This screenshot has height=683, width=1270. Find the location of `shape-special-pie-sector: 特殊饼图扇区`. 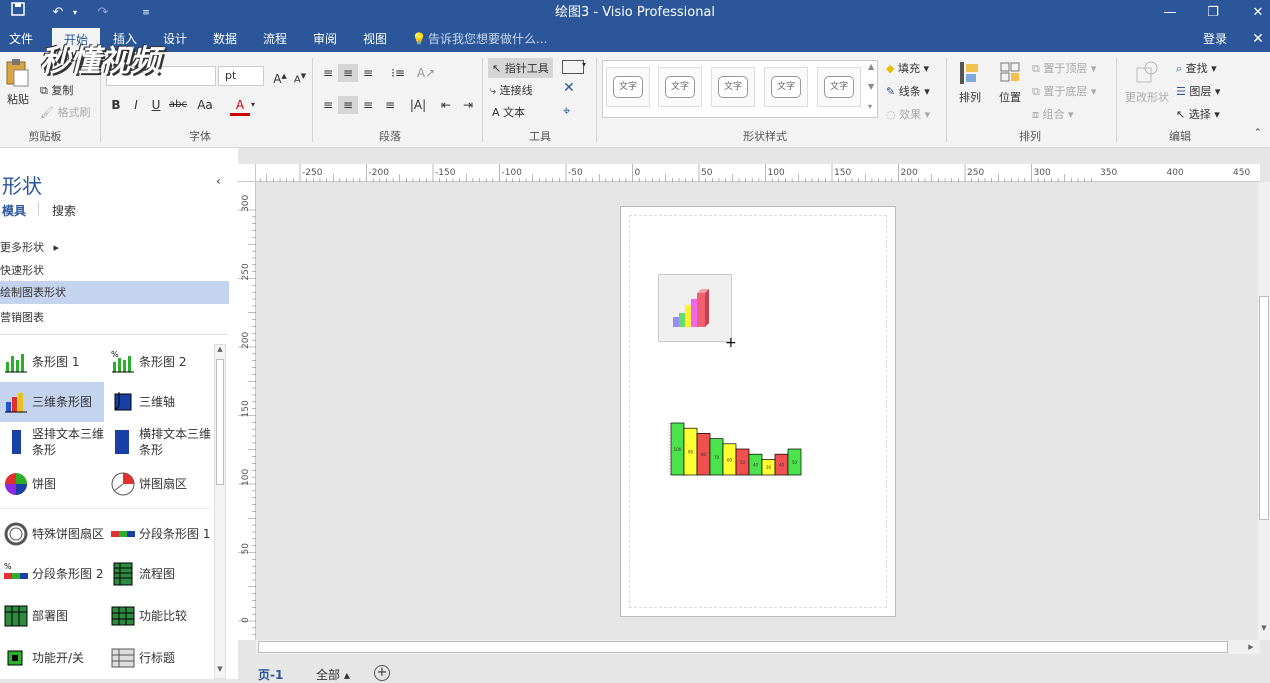

shape-special-pie-sector: 特殊饼图扇区 is located at coordinates (52, 534).